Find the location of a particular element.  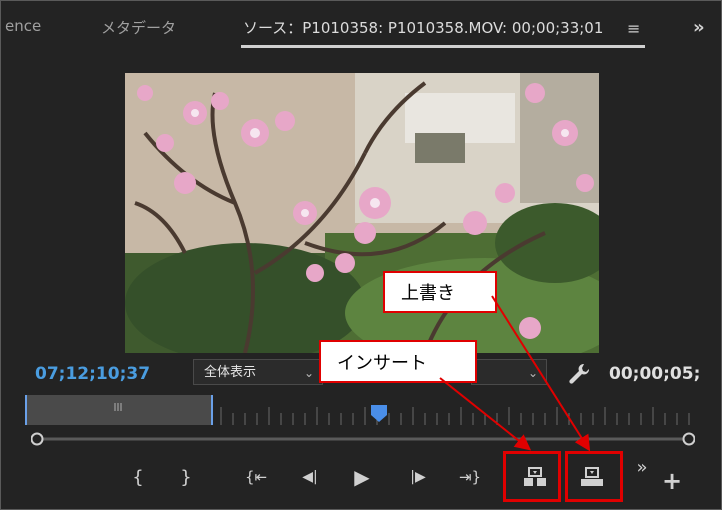

time-ruler is located at coordinates (363, 410).